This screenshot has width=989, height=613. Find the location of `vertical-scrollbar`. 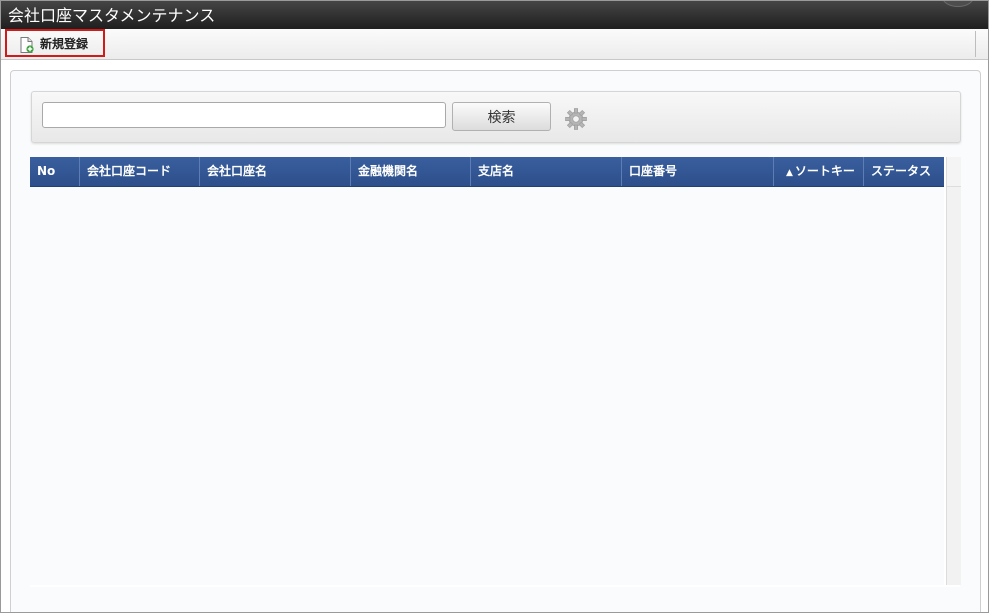

vertical-scrollbar is located at coordinates (953, 371).